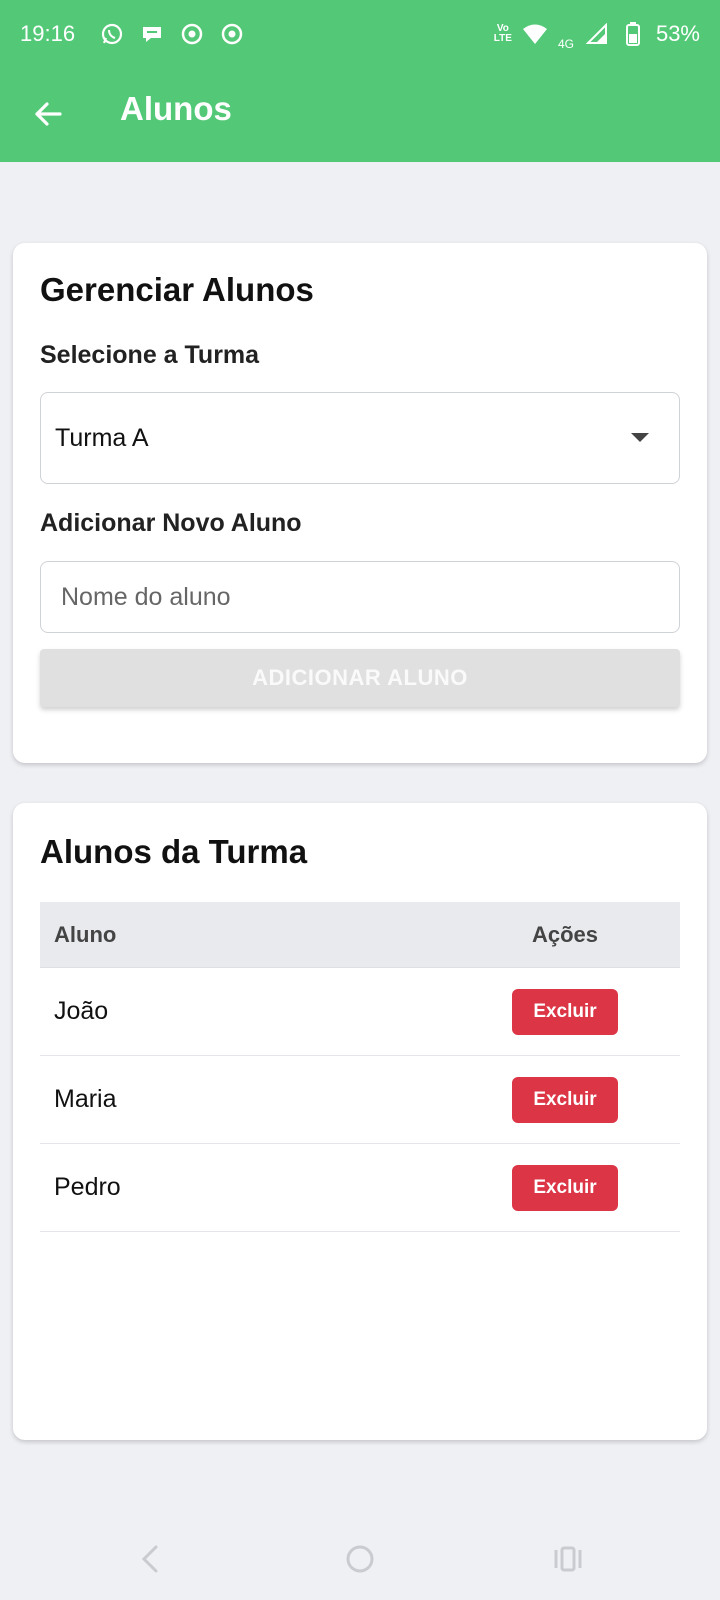 The width and height of the screenshot is (720, 1600). What do you see at coordinates (81, 1011) in the screenshot?
I see `student-name: João` at bounding box center [81, 1011].